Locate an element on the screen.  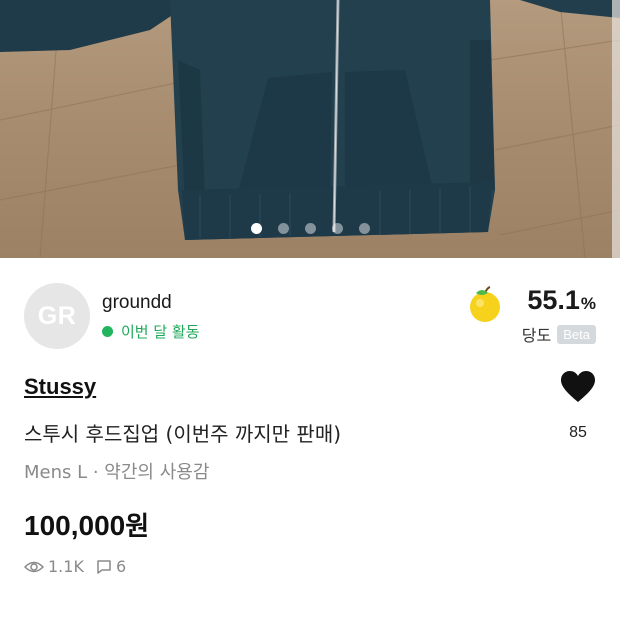
like-button is located at coordinates (578, 389).